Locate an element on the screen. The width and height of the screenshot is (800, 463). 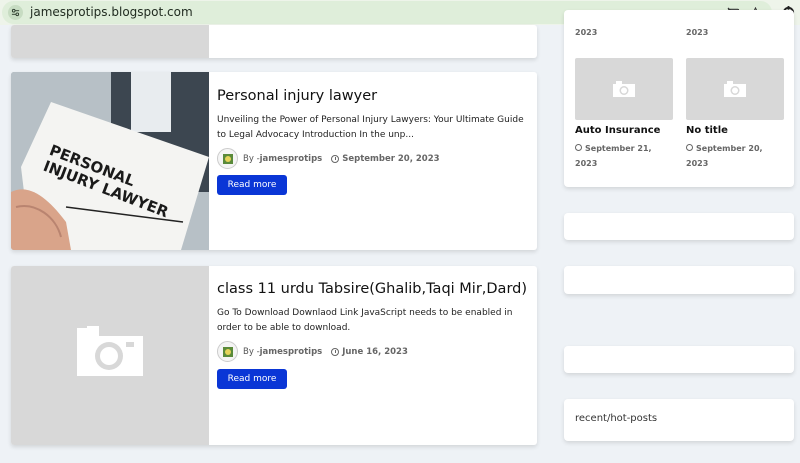
post-date: June 16, 2023 is located at coordinates (369, 352).